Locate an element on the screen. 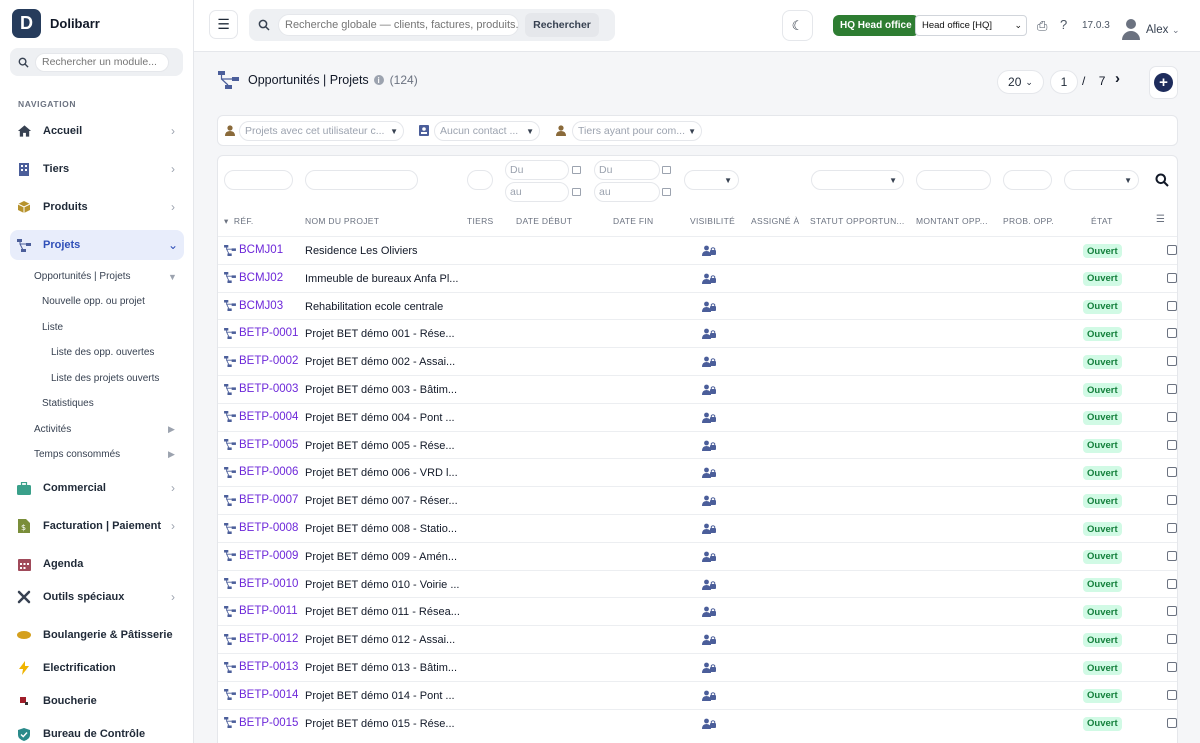 The height and width of the screenshot is (743, 1200). next-page-button: › is located at coordinates (1117, 78).